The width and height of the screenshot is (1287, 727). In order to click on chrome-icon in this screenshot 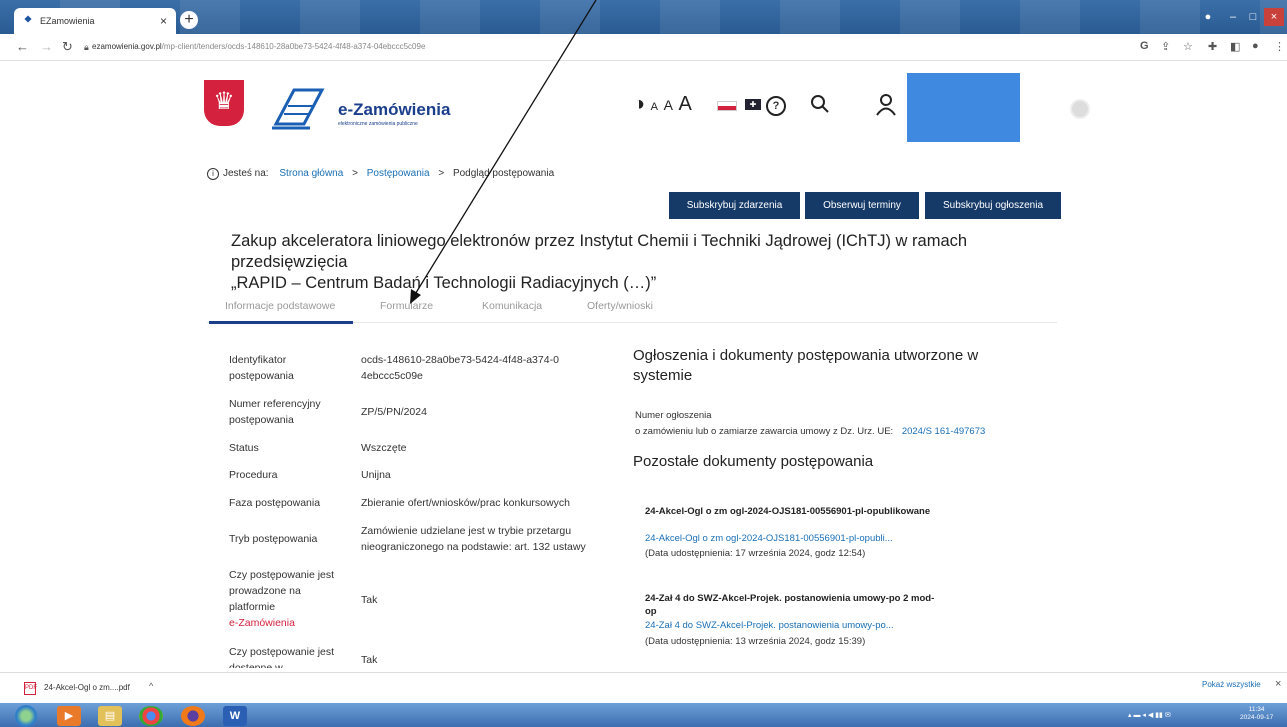, I will do `click(151, 716)`.